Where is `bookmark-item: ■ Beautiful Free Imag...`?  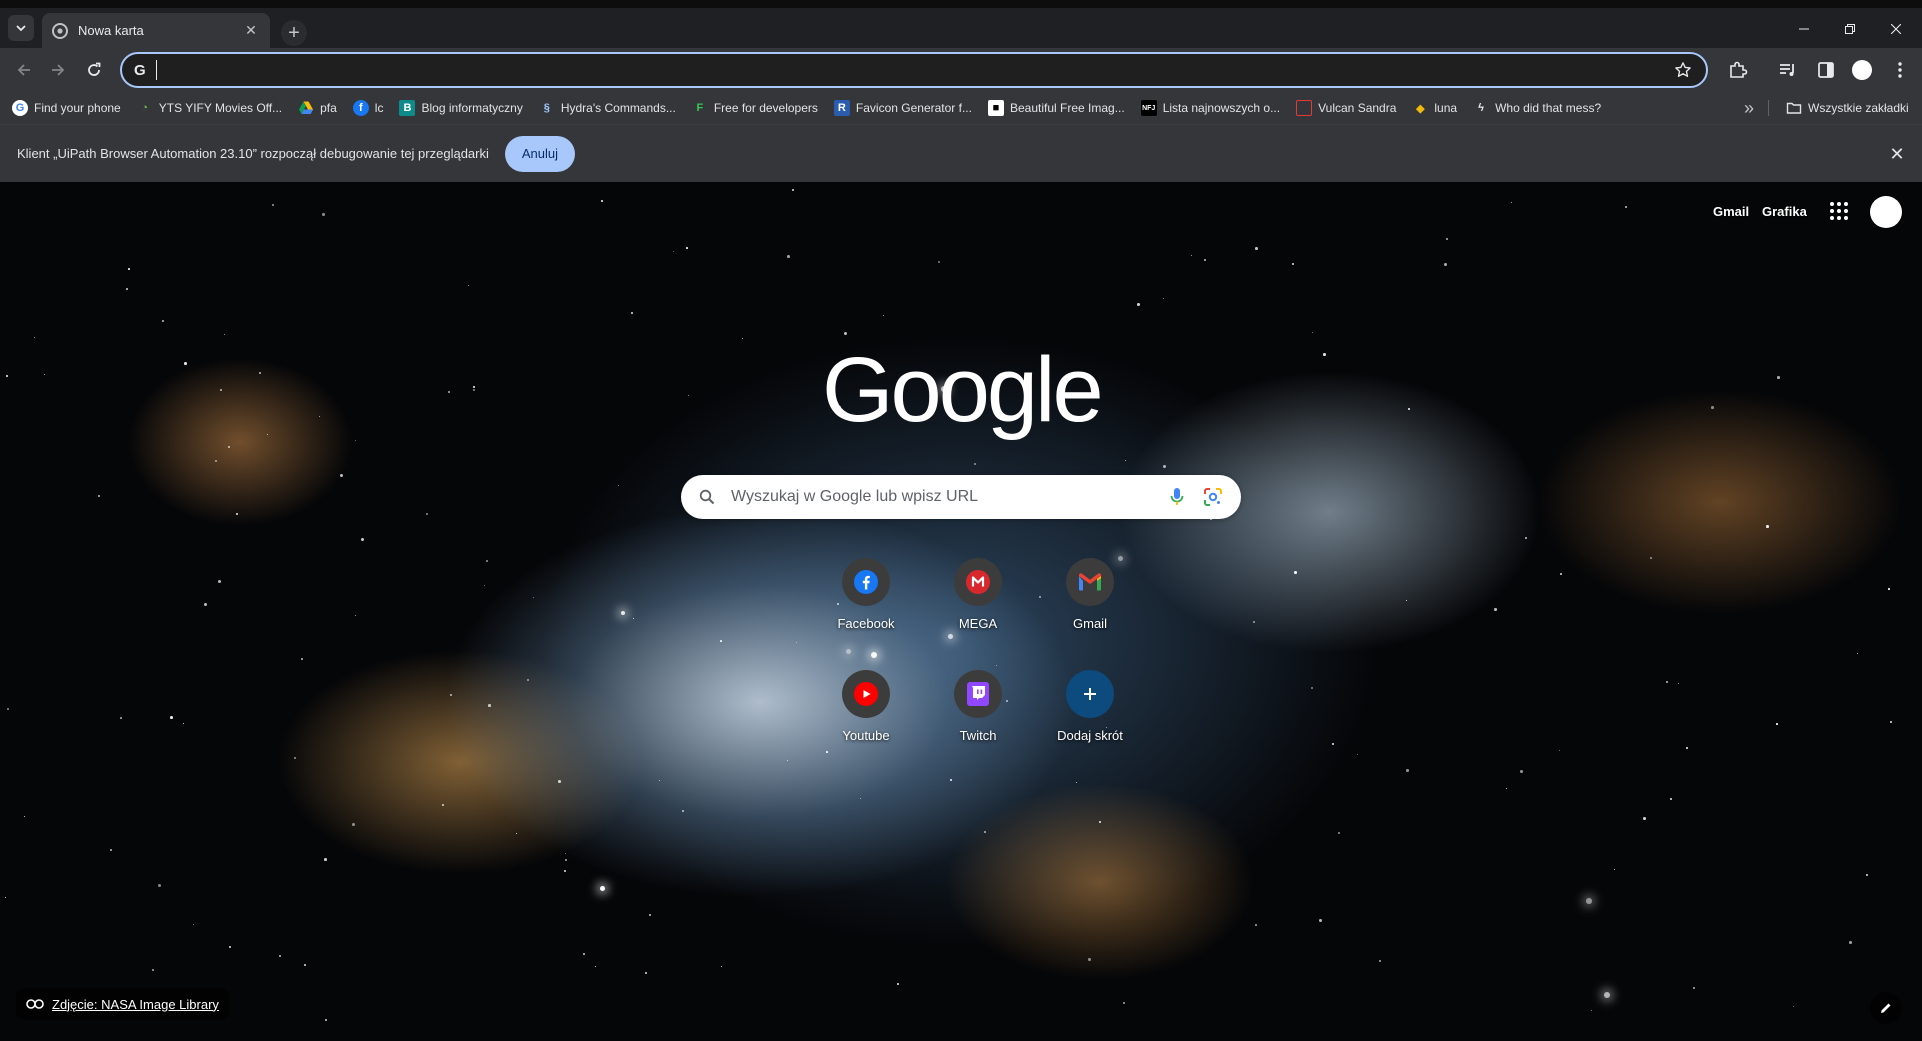 bookmark-item: ■ Beautiful Free Imag... is located at coordinates (1056, 108).